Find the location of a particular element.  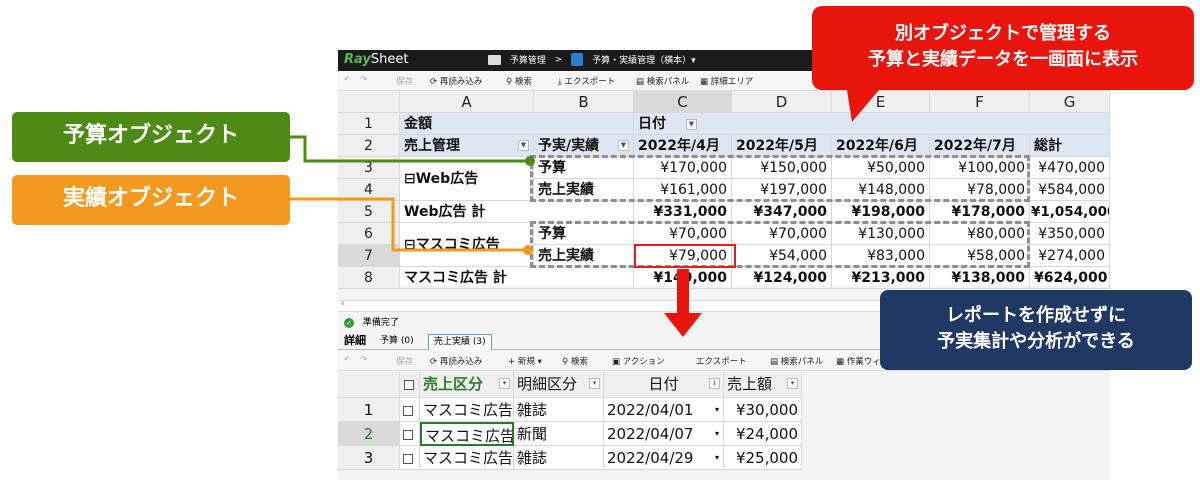

actual-object-tag: 実績オブジェクト is located at coordinates (151, 200).